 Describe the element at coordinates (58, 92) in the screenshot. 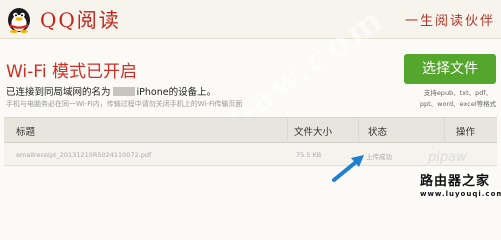

I see `connection-prefix: 已连接到同局域网的名为` at that location.